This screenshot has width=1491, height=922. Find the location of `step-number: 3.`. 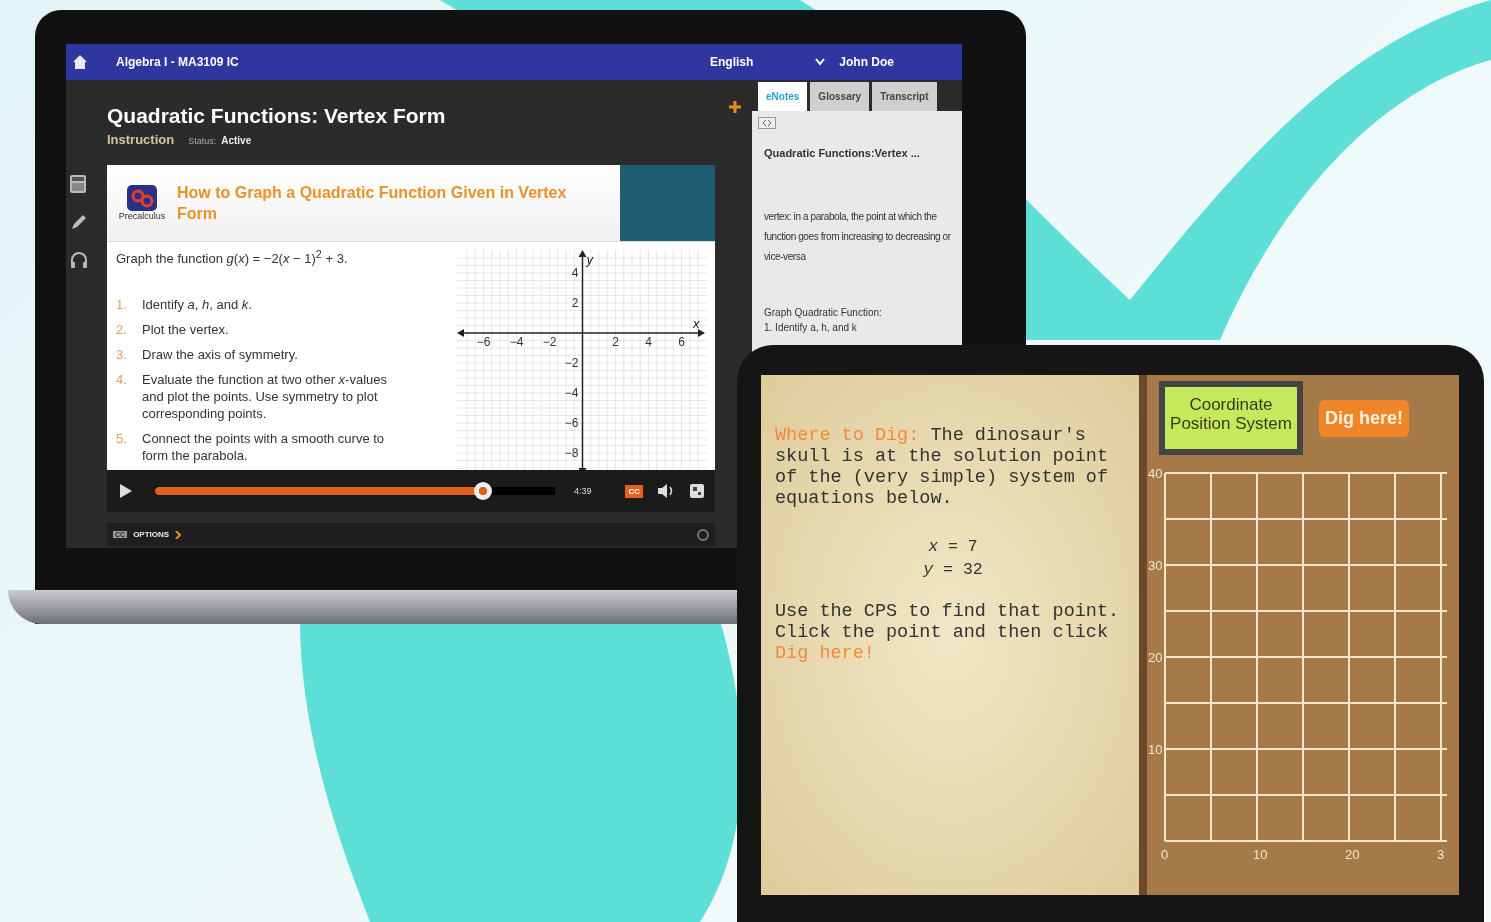

step-number: 3. is located at coordinates (120, 355).